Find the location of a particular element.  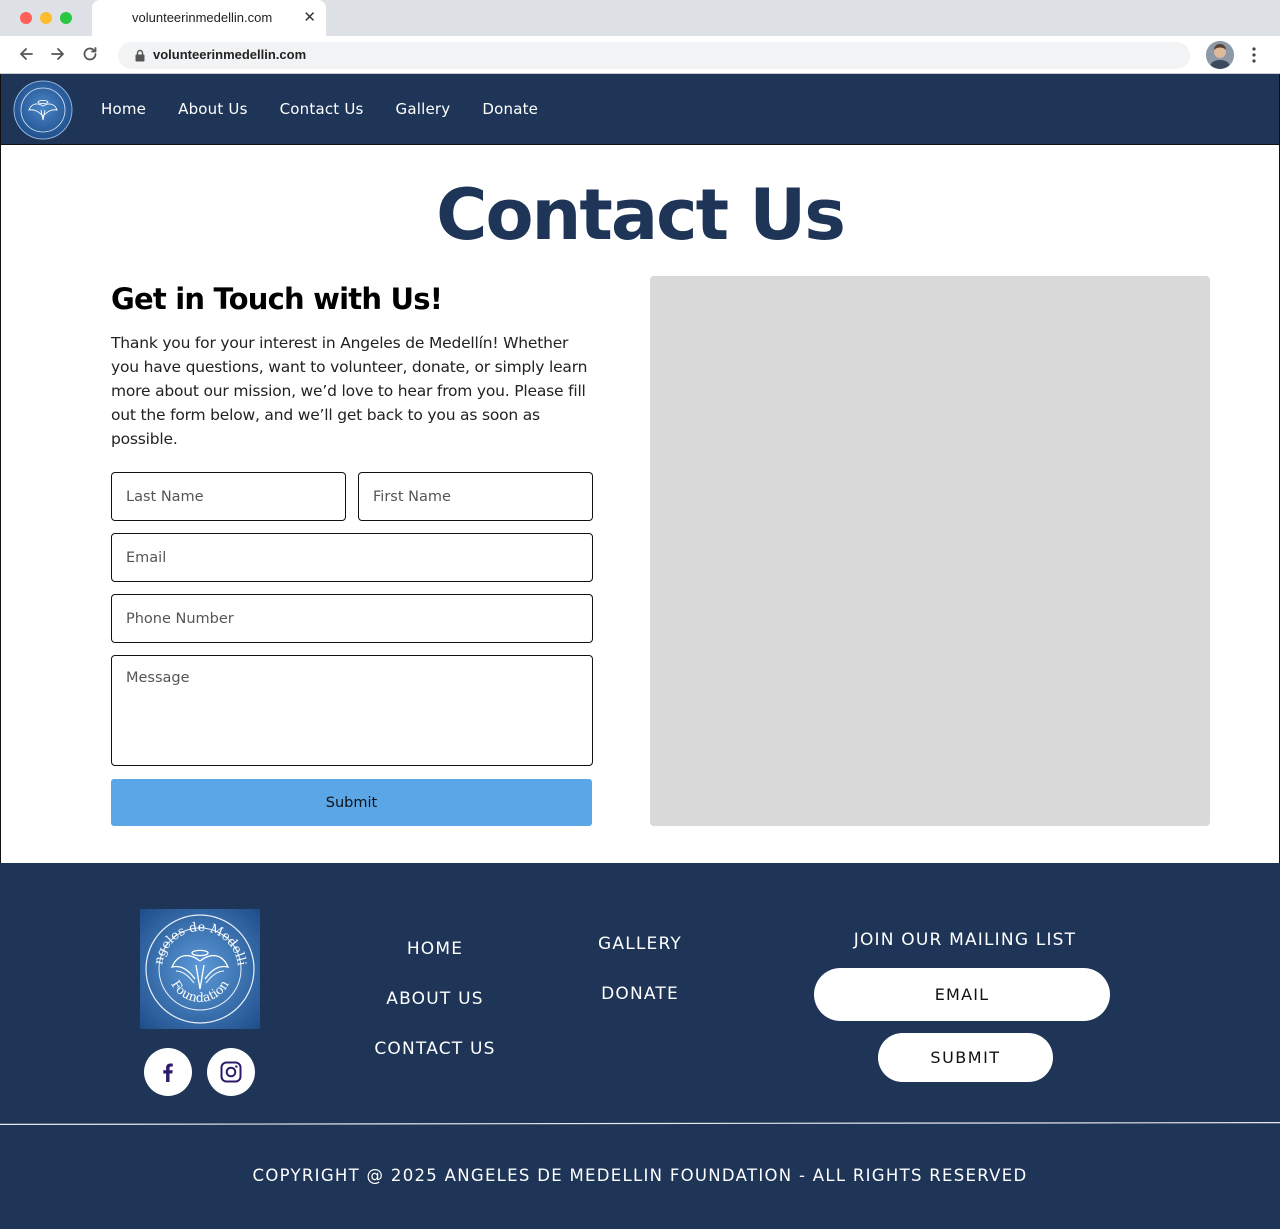

browser-toolbar: volunteerinmedellin.com is located at coordinates (640, 55).